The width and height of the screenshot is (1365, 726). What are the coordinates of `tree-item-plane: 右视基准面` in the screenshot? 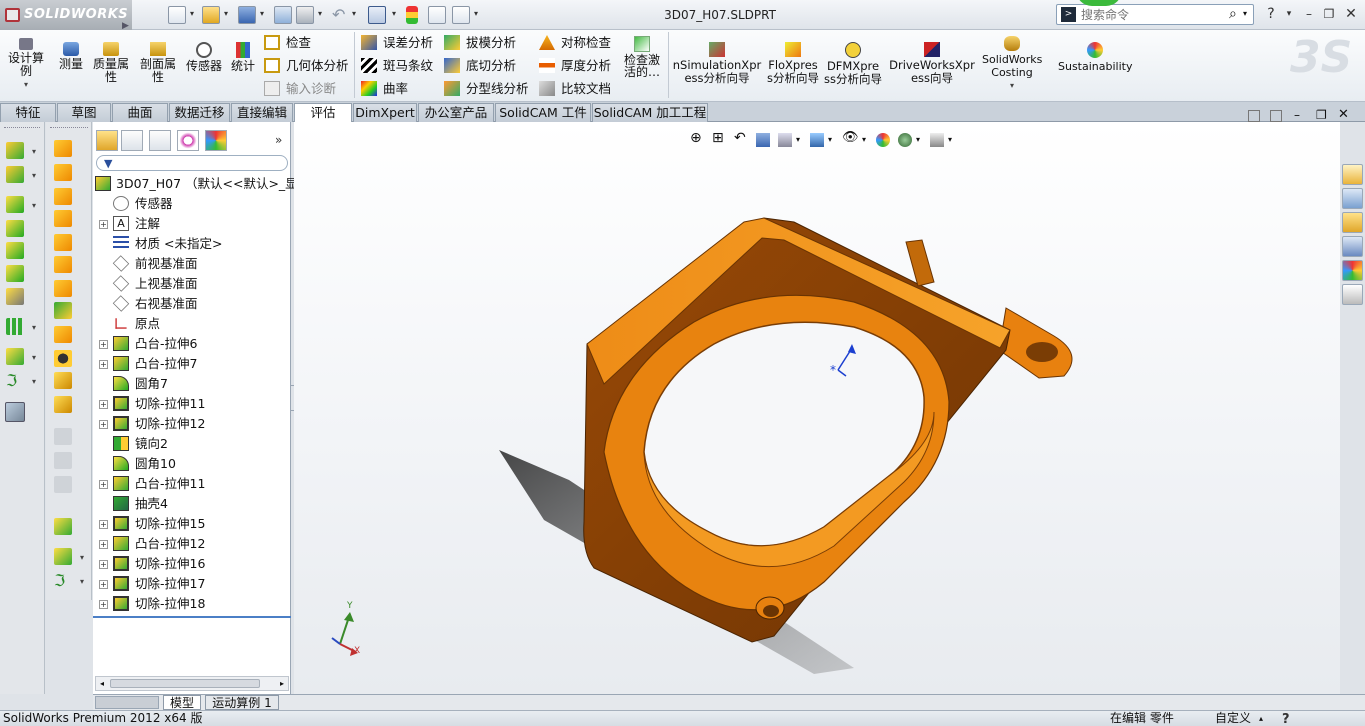 It's located at (192, 304).